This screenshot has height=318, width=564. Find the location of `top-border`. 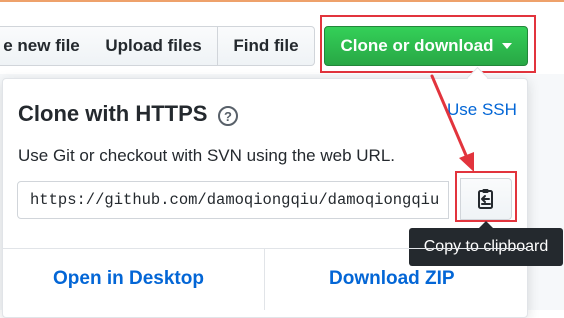

top-border is located at coordinates (282, 1).